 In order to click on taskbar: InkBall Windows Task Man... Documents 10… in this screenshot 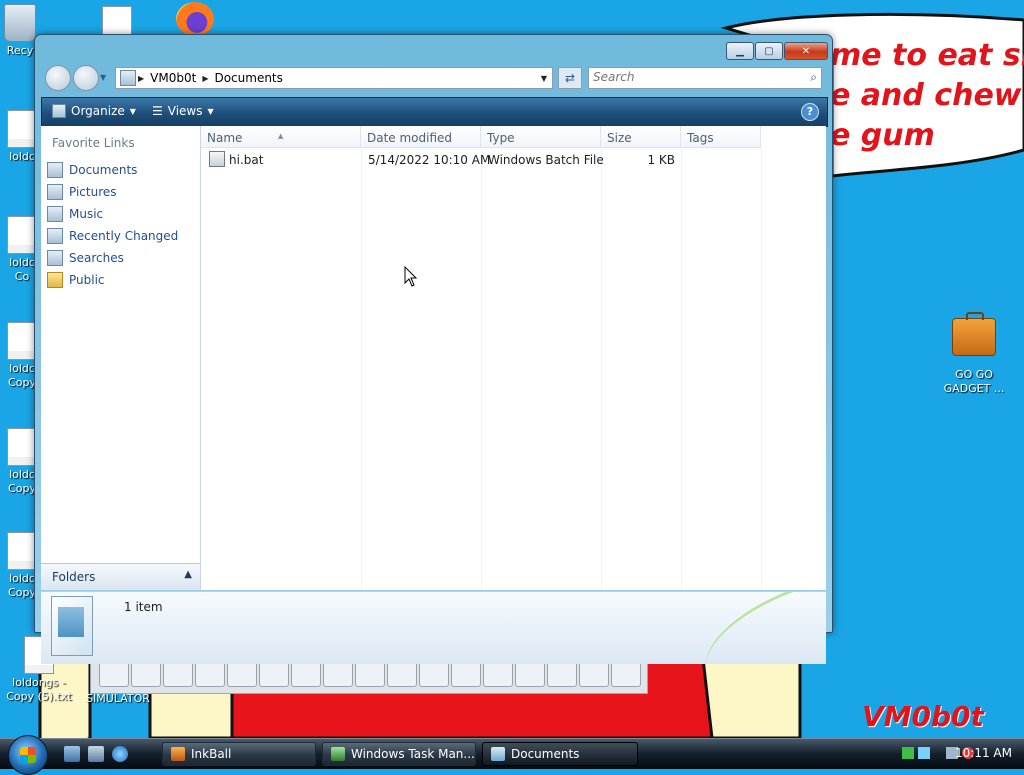, I will do `click(512, 755)`.